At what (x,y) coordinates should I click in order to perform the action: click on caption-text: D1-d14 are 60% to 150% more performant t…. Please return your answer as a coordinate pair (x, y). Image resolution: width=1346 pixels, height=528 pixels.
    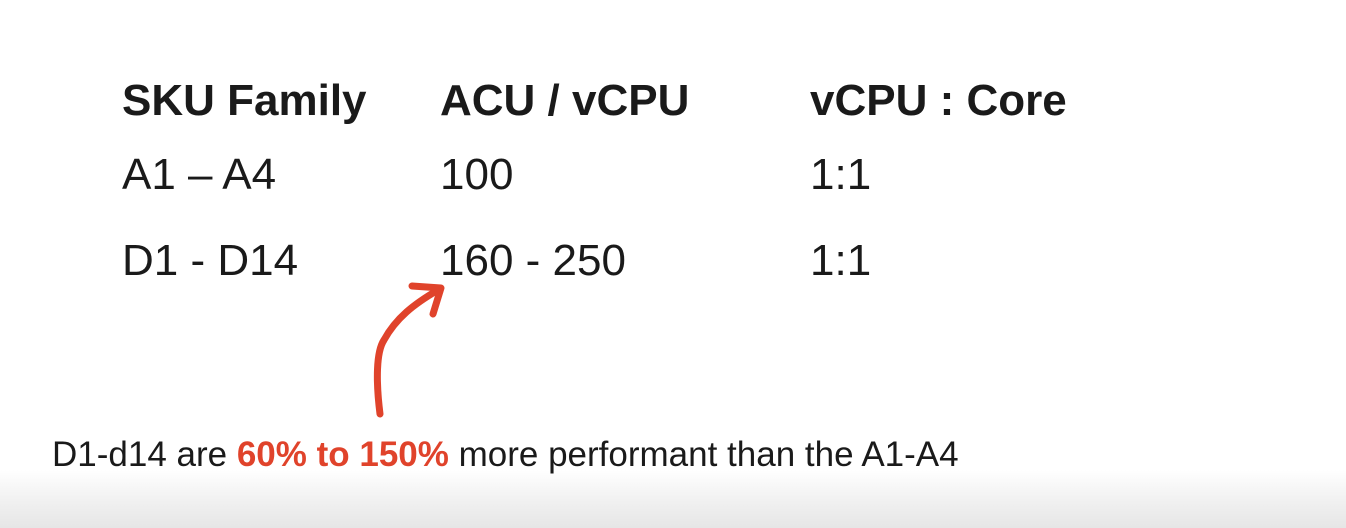
    Looking at the image, I should click on (505, 455).